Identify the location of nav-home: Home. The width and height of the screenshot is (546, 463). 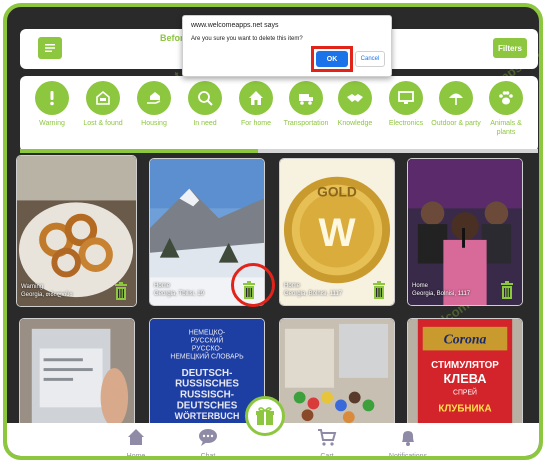
(136, 443).